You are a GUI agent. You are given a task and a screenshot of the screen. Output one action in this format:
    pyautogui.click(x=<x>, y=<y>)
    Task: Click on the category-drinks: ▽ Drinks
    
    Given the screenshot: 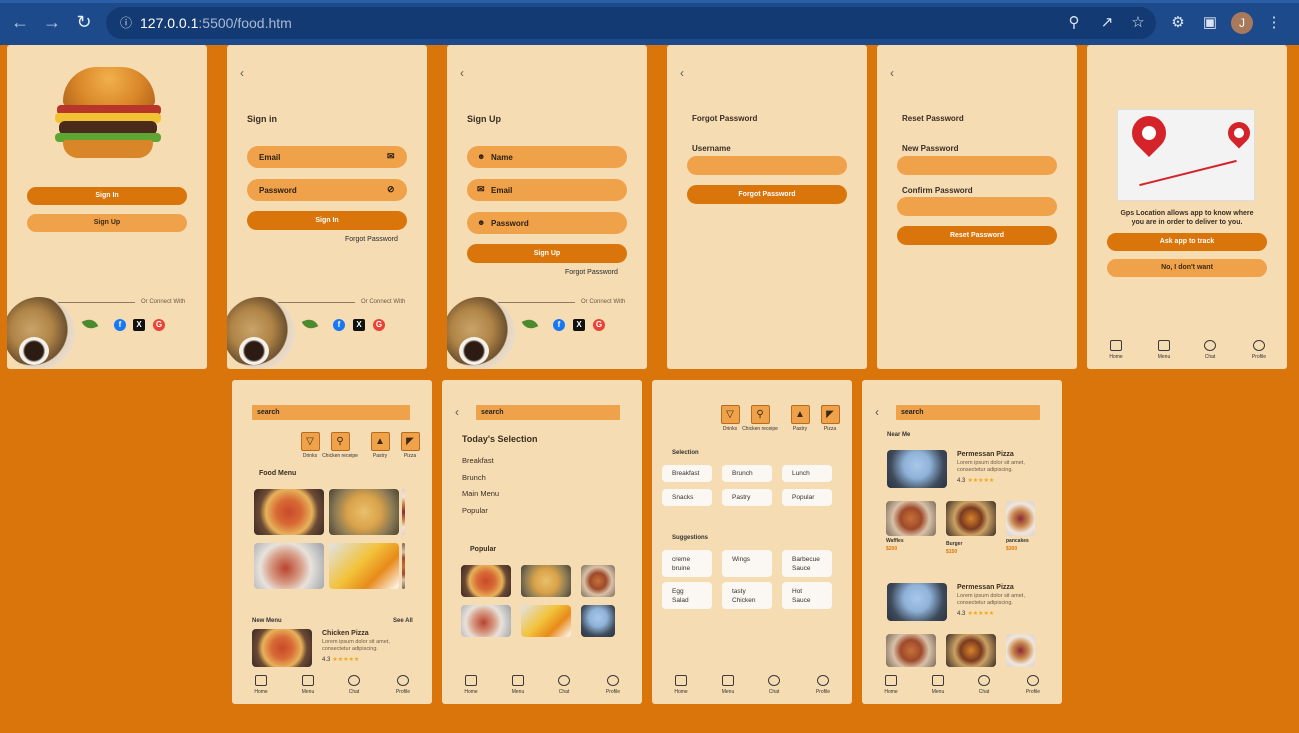 What is the action you would take?
    pyautogui.click(x=310, y=445)
    